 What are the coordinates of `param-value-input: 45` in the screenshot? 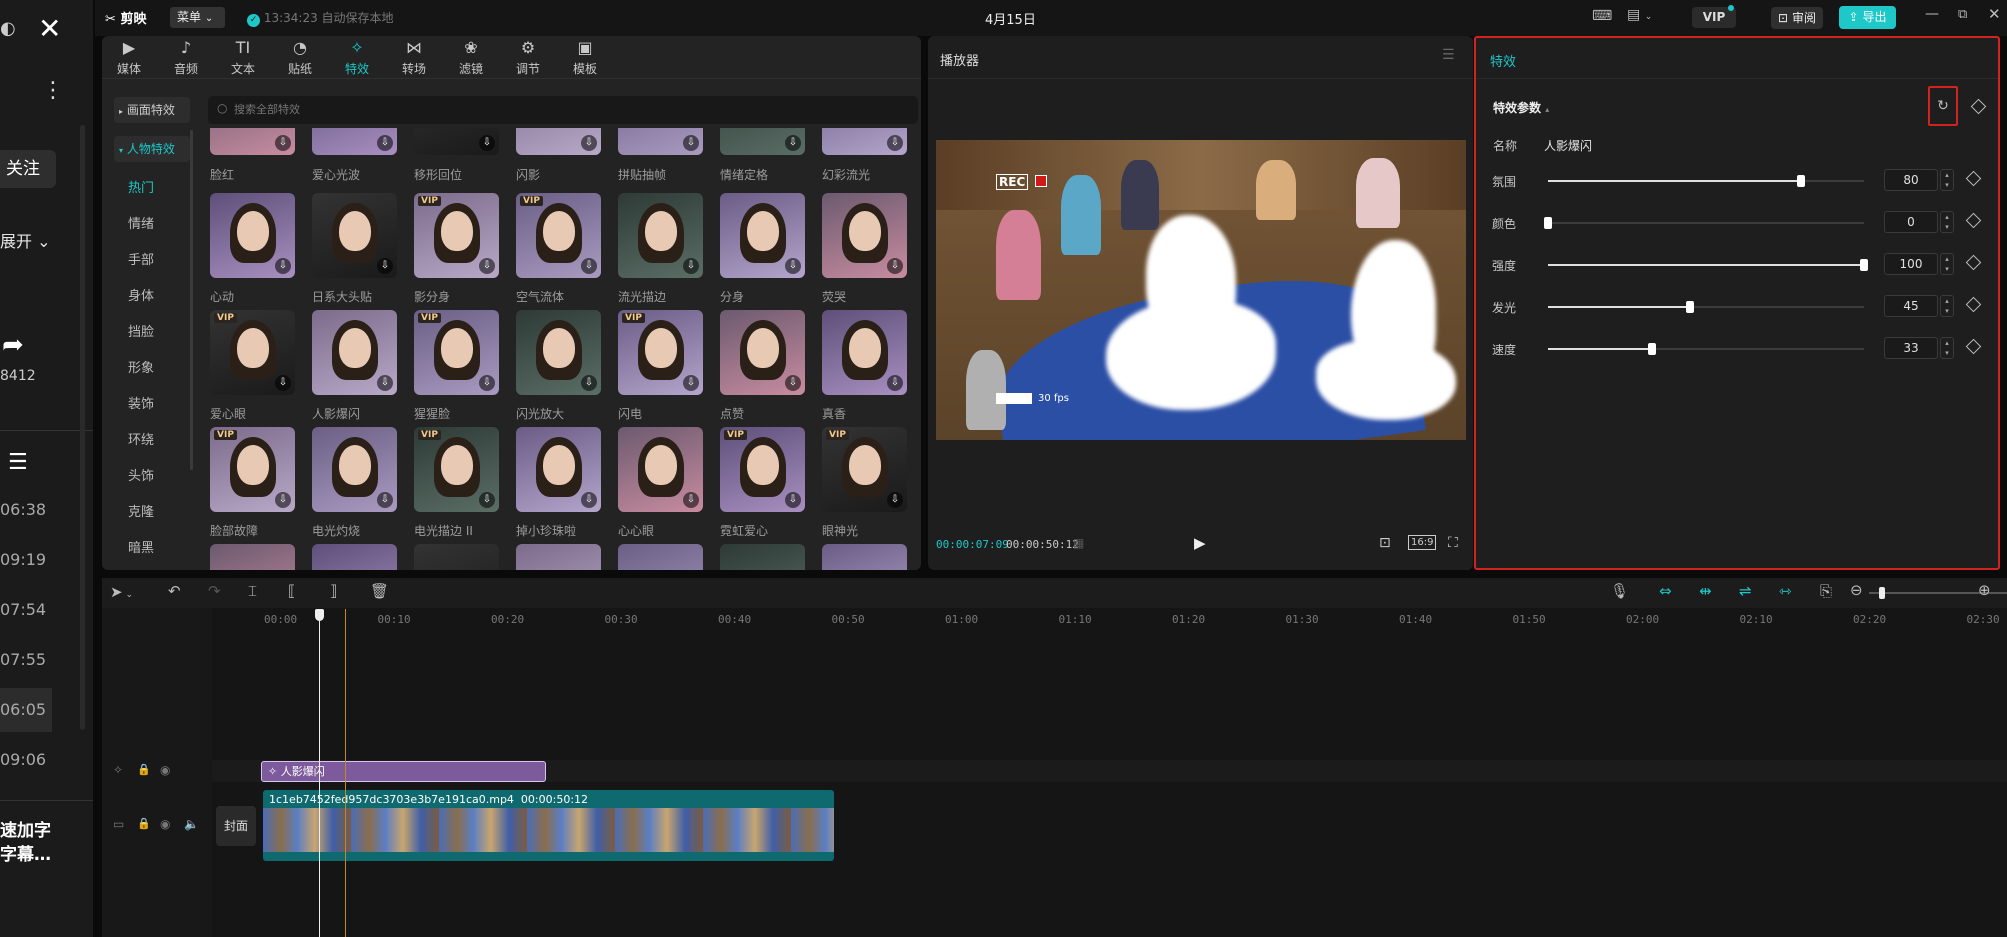 It's located at (1911, 306).